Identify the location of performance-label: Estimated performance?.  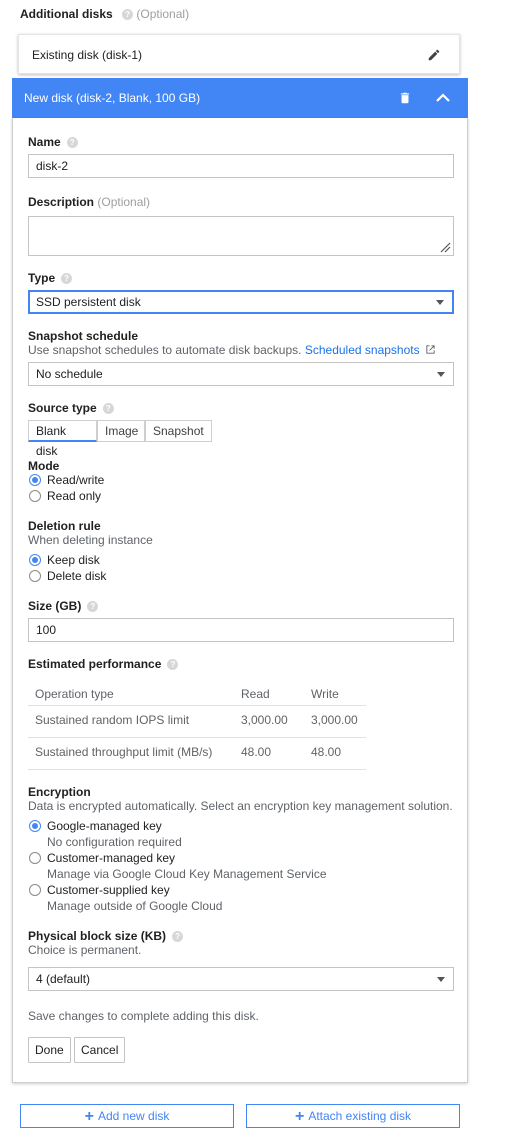
(103, 664).